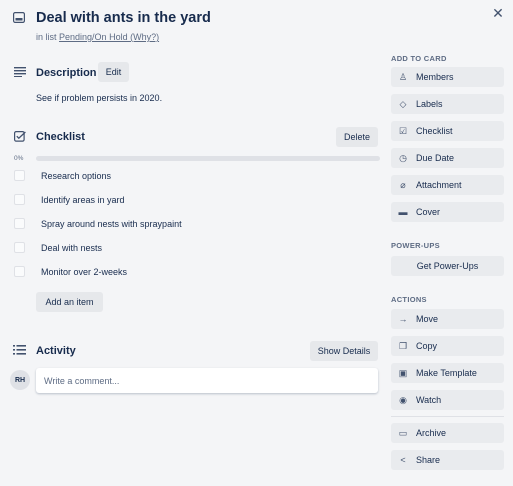 This screenshot has width=513, height=486. I want to click on sidebar-button-label: Checklist, so click(434, 131).